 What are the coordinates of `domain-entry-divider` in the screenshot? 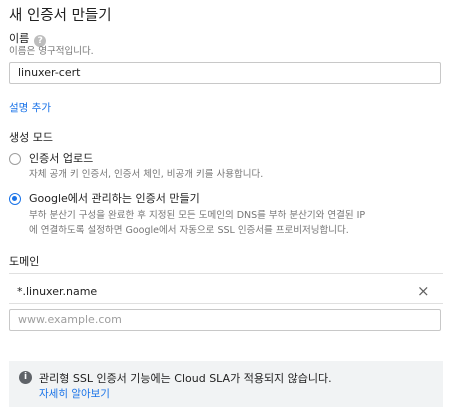 It's located at (226, 303).